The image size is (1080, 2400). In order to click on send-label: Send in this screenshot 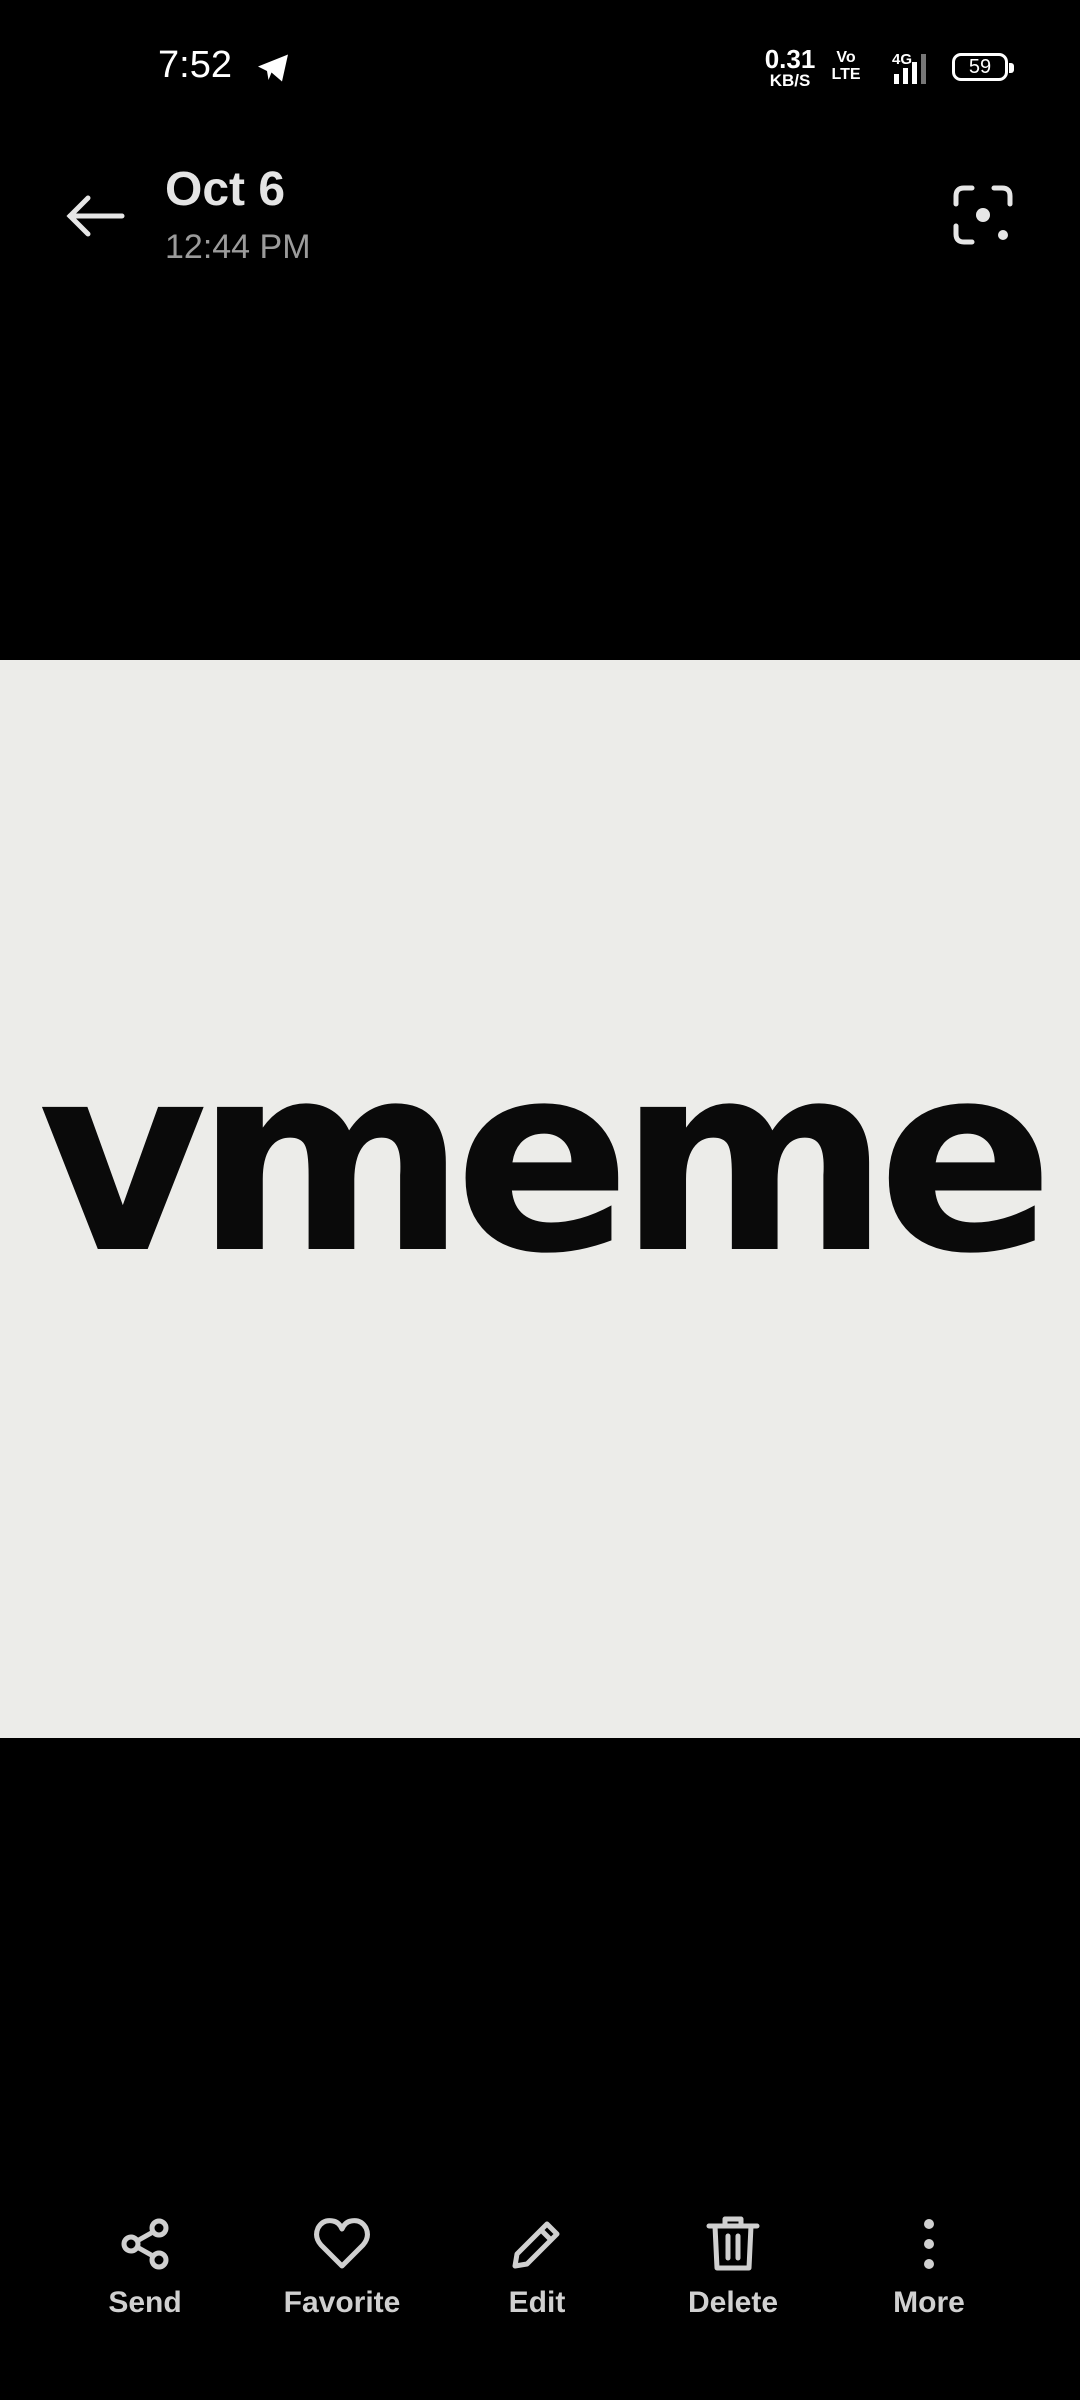, I will do `click(145, 2302)`.